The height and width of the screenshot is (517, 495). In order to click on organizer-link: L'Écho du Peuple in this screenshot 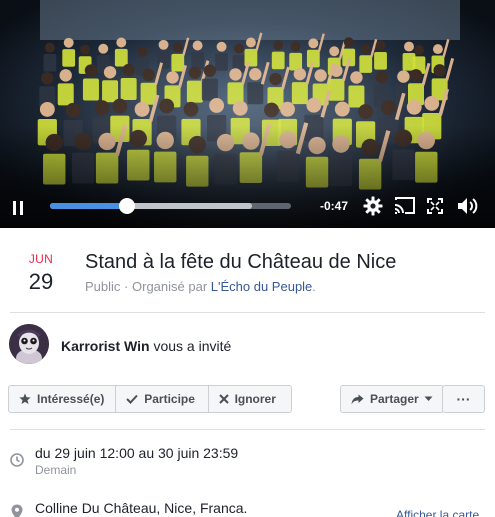, I will do `click(262, 286)`.